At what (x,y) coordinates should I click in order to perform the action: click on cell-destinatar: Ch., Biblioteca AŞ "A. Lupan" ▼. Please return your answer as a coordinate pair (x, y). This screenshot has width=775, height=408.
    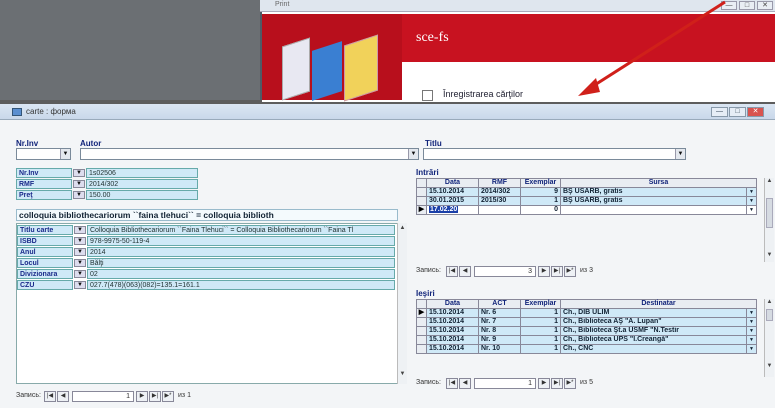
    Looking at the image, I should click on (658, 322).